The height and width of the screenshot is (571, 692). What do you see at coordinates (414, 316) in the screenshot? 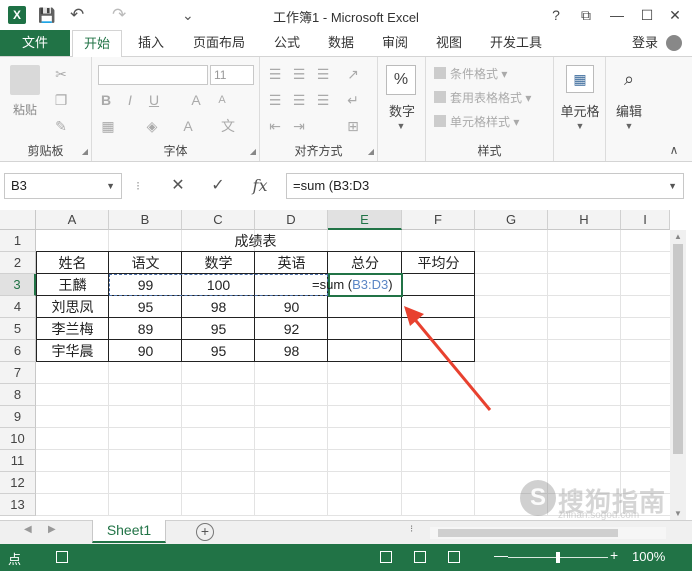
I see `red-arrow-head` at bounding box center [414, 316].